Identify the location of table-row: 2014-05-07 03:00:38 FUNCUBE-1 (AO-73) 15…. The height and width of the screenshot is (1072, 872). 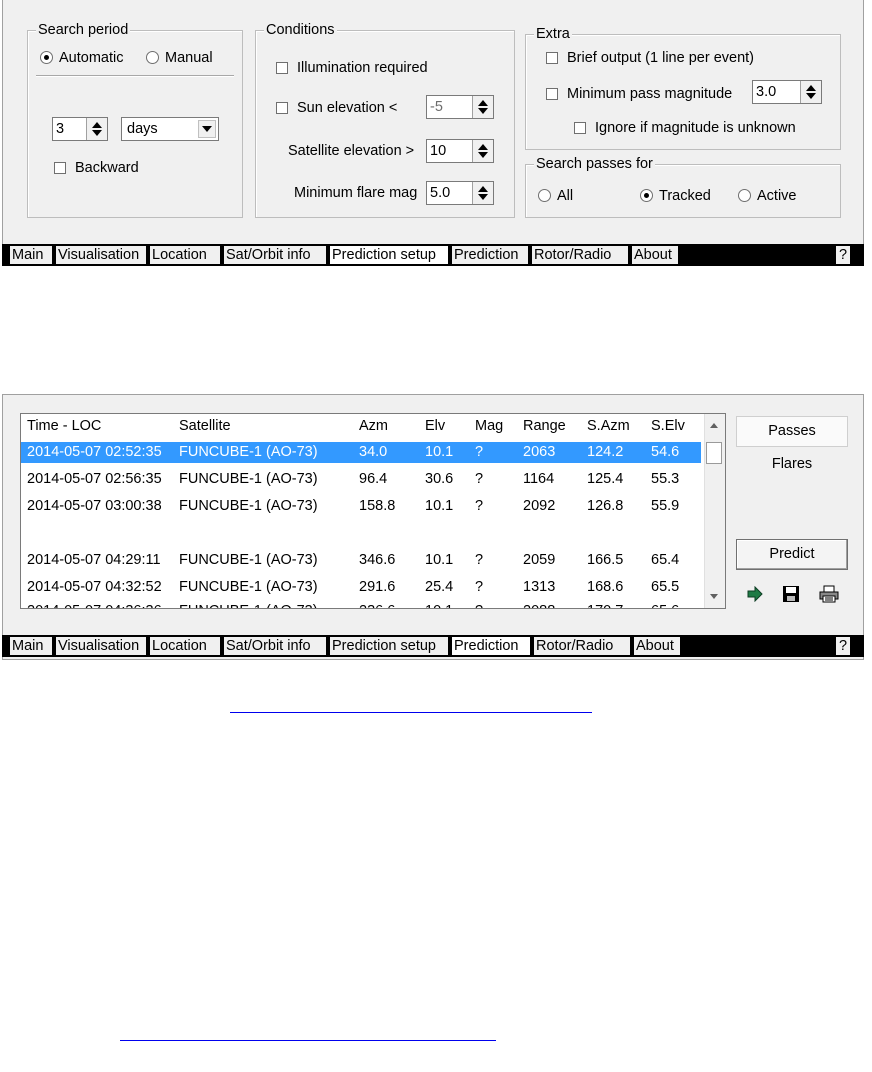
(361, 506).